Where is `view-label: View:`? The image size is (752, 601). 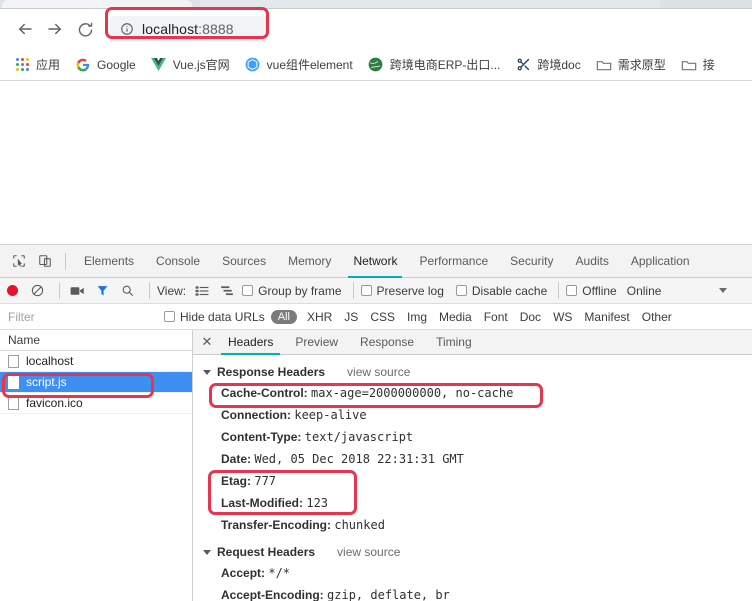 view-label: View: is located at coordinates (172, 290).